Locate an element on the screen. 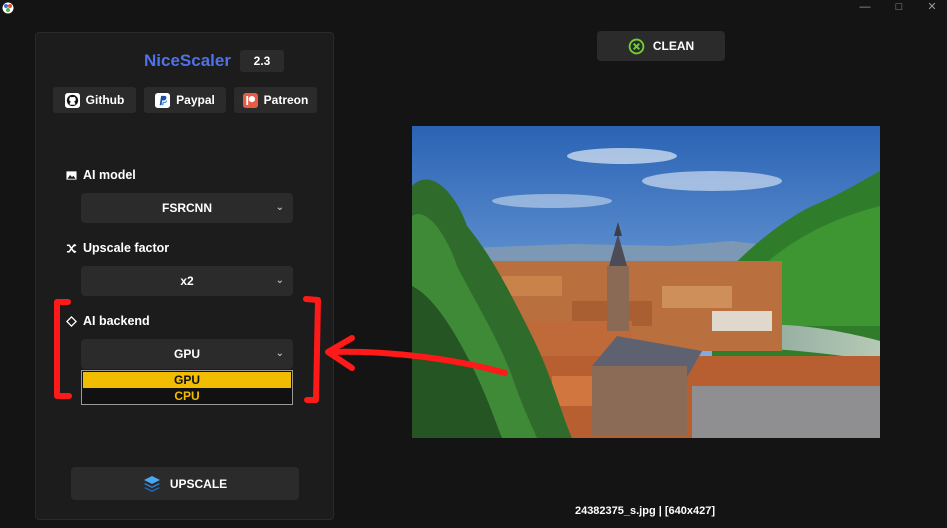  ai-backend-dropdown: GPU CPU is located at coordinates (187, 387).